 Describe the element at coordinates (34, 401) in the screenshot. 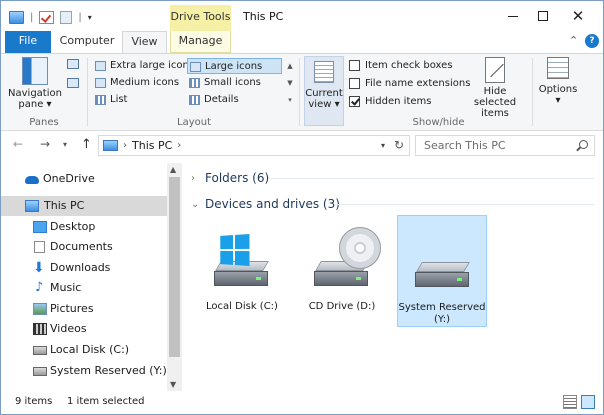

I see `item-count: 9 items` at that location.